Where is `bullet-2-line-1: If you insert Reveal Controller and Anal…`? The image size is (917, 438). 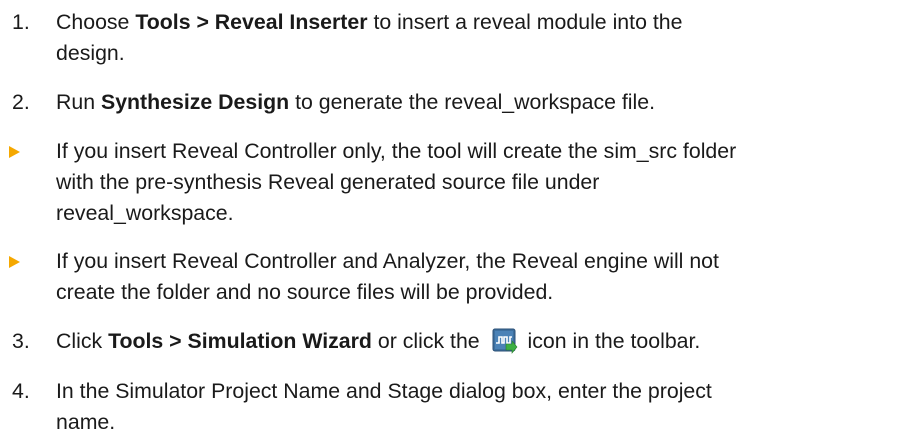 bullet-2-line-1: If you insert Reveal Controller and Anal… is located at coordinates (387, 261).